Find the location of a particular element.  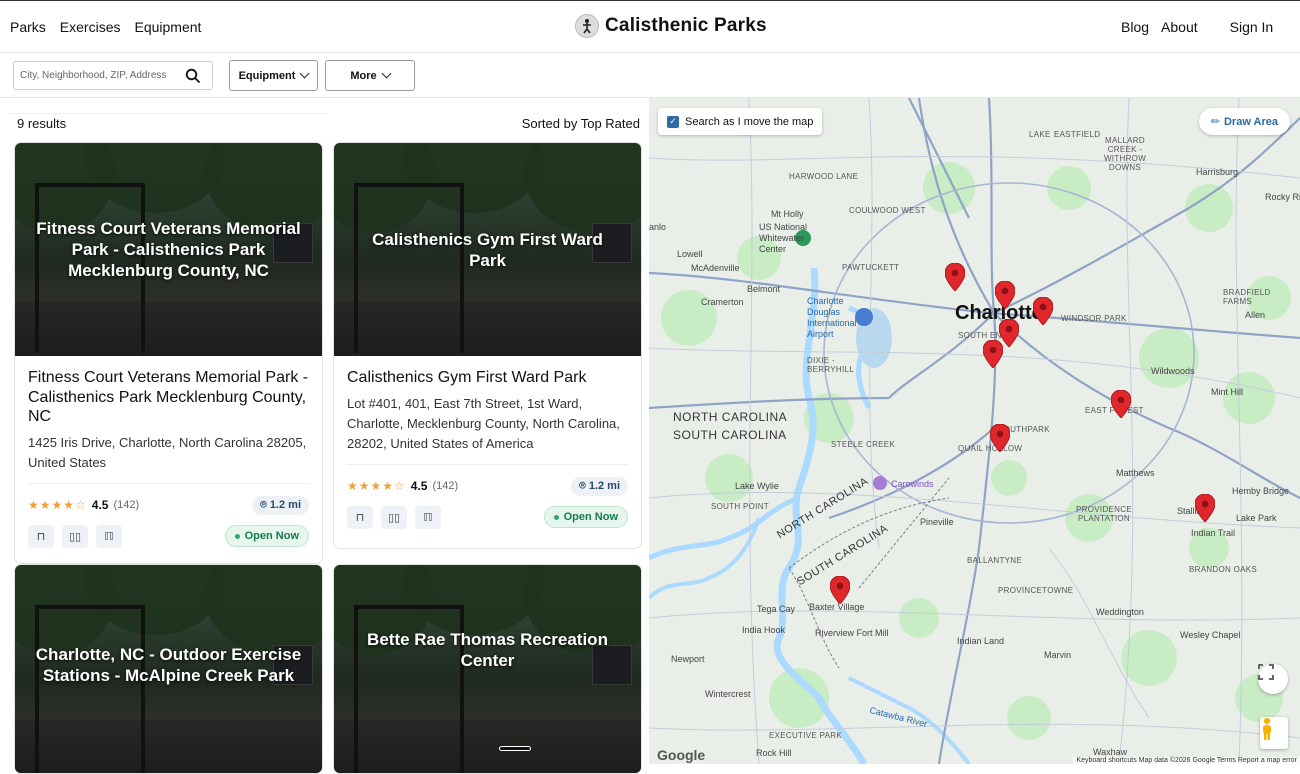

street-view-pegman-button is located at coordinates (1274, 733).